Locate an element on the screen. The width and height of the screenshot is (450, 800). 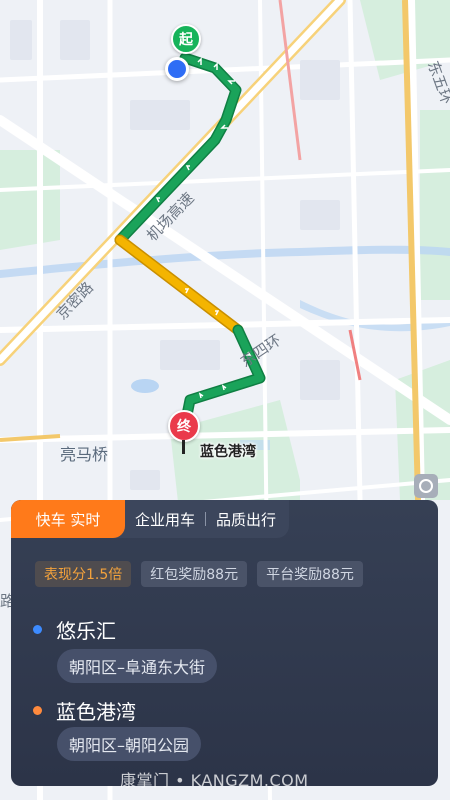
end-marker: 终 is located at coordinates (184, 426).